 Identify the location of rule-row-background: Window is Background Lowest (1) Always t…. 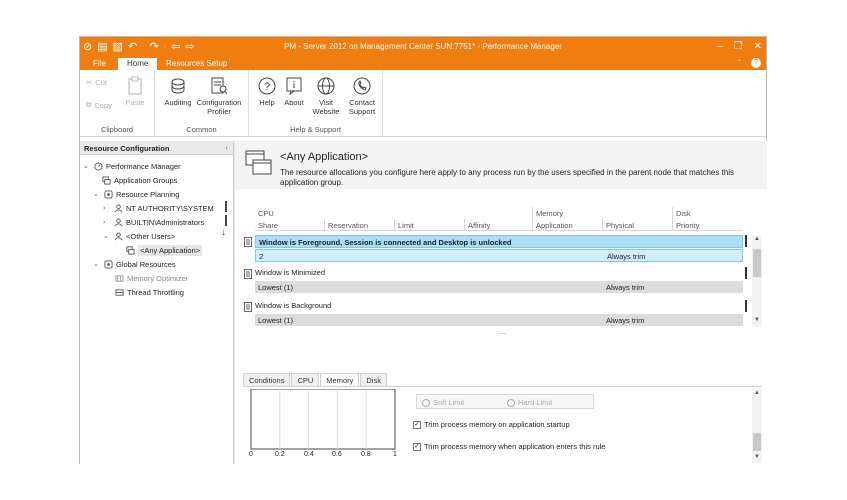
(493, 314).